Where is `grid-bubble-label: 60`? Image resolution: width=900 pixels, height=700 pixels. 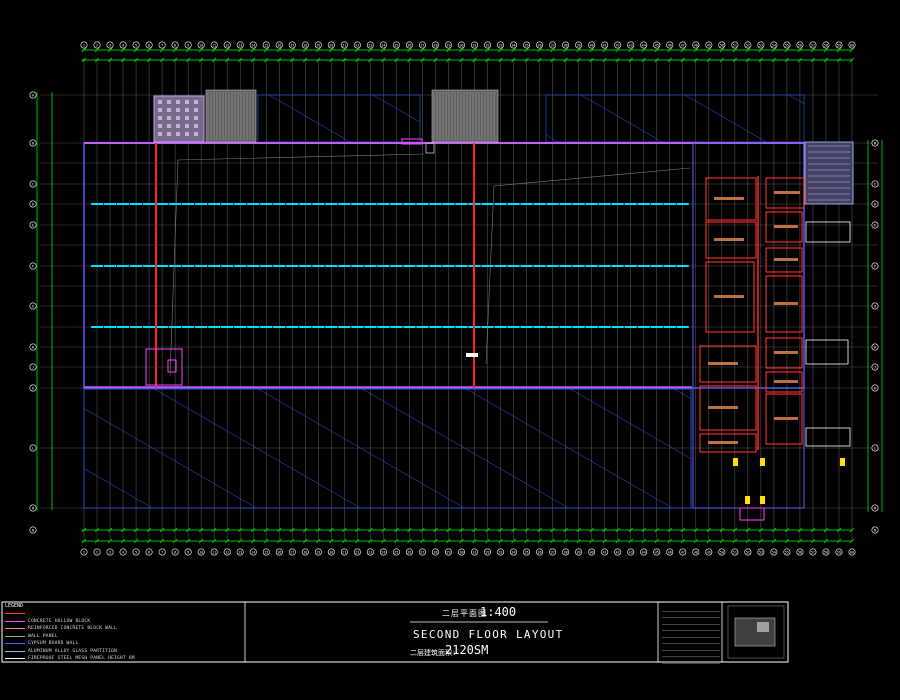 grid-bubble-label: 60 is located at coordinates (852, 552).